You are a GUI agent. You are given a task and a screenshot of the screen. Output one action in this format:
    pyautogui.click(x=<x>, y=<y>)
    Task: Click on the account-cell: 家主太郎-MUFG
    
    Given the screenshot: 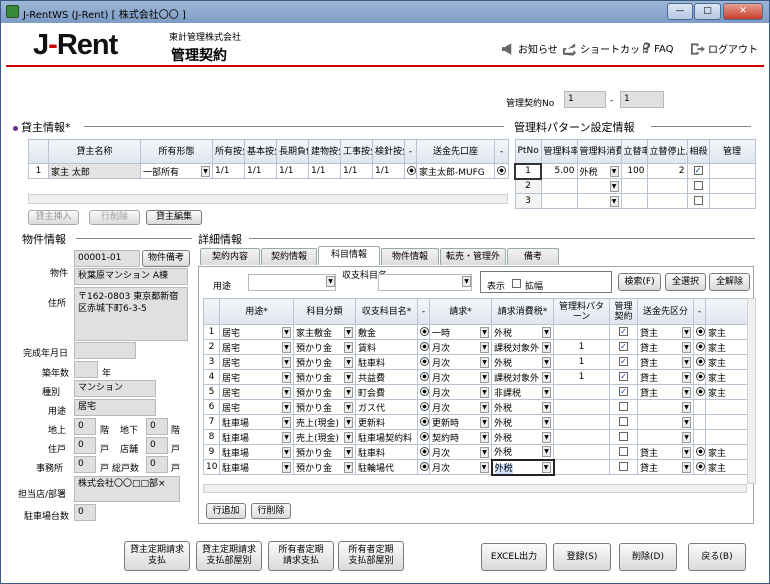 What is the action you would take?
    pyautogui.click(x=455, y=171)
    